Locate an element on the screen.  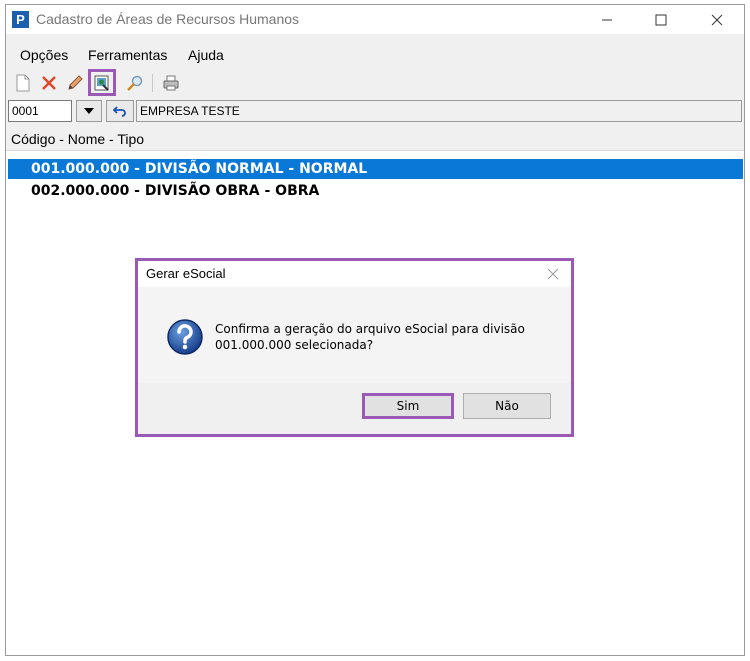
list-item: 002.000.000 - DIVISÃO OBRA - OBRA is located at coordinates (375, 191).